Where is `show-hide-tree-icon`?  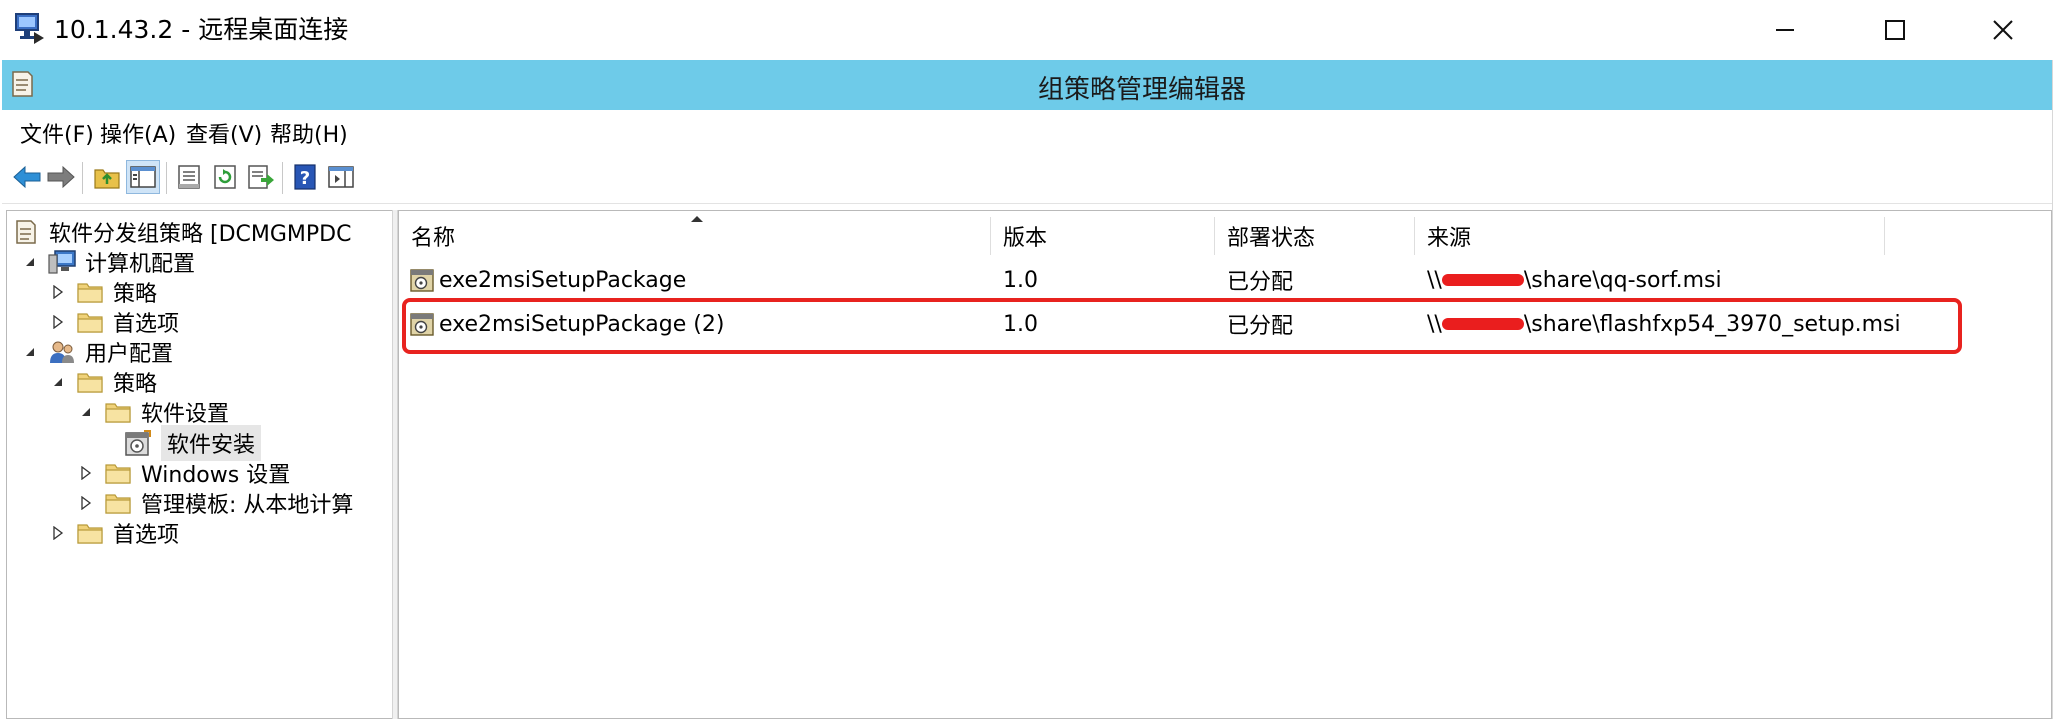
show-hide-tree-icon is located at coordinates (143, 177).